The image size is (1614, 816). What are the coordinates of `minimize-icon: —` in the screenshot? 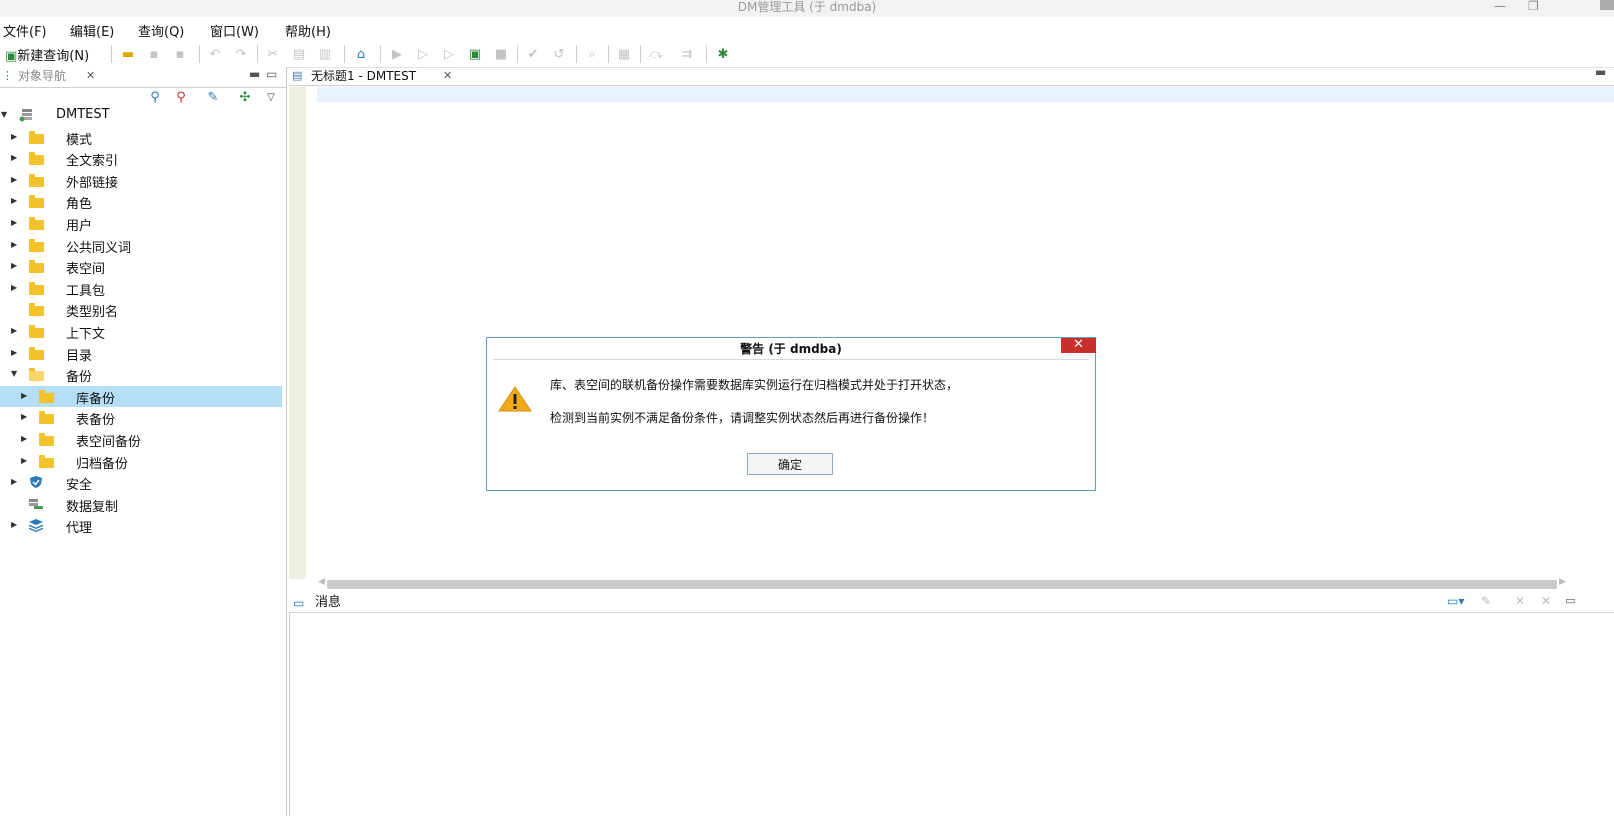 It's located at (1500, 6).